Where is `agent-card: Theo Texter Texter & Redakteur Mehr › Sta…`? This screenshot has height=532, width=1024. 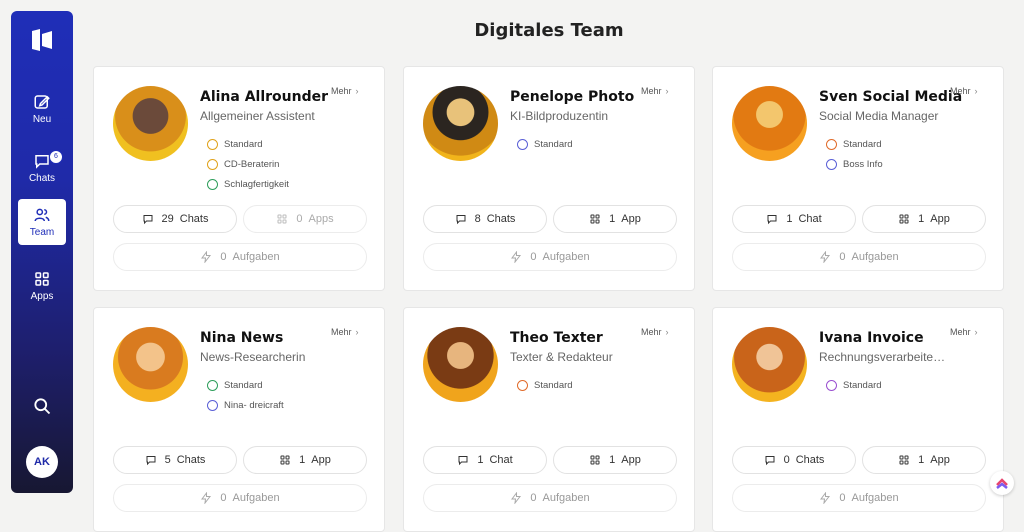
agent-card: Theo Texter Texter & Redakteur Mehr › Sta… is located at coordinates (549, 419).